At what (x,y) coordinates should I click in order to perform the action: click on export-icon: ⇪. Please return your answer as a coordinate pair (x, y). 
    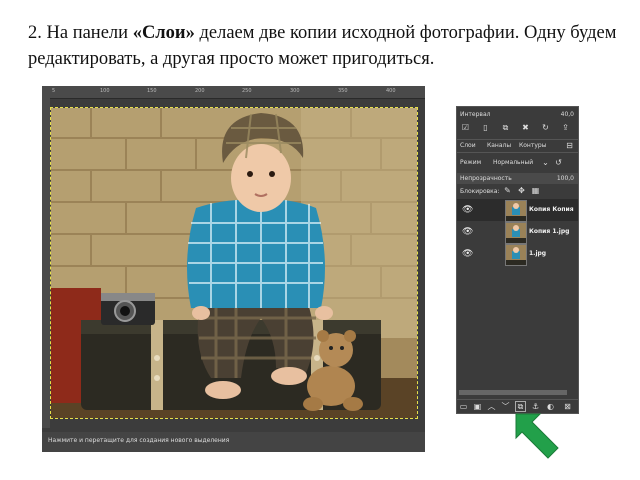
    Looking at the image, I should click on (565, 127).